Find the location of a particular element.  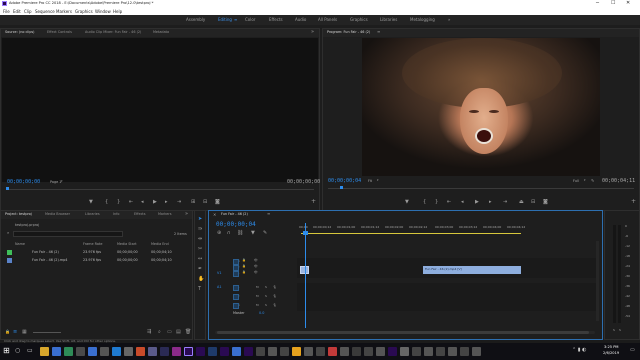

ripple-edit-tool-icon: ⇹ is located at coordinates (200, 239).